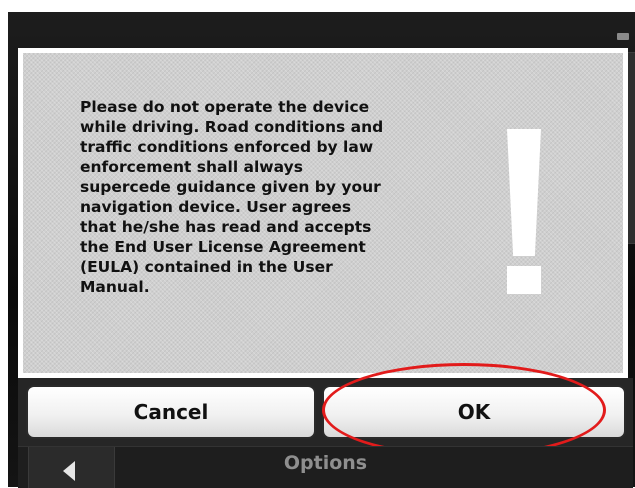 Image resolution: width=635 pixels, height=488 pixels. I want to click on dialog-button-bar: Cancel OK, so click(325, 412).